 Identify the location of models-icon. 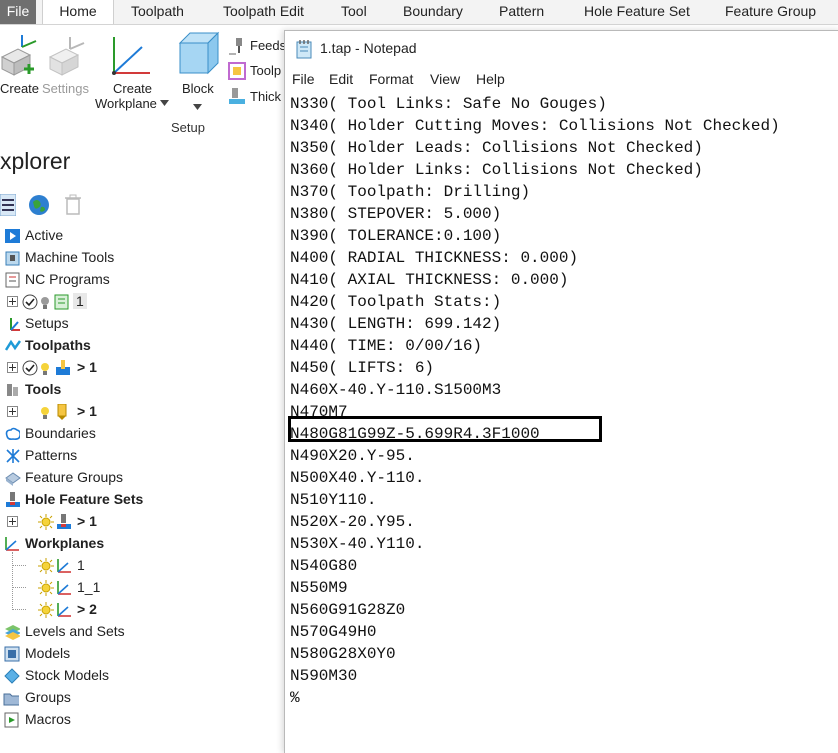
(12, 654).